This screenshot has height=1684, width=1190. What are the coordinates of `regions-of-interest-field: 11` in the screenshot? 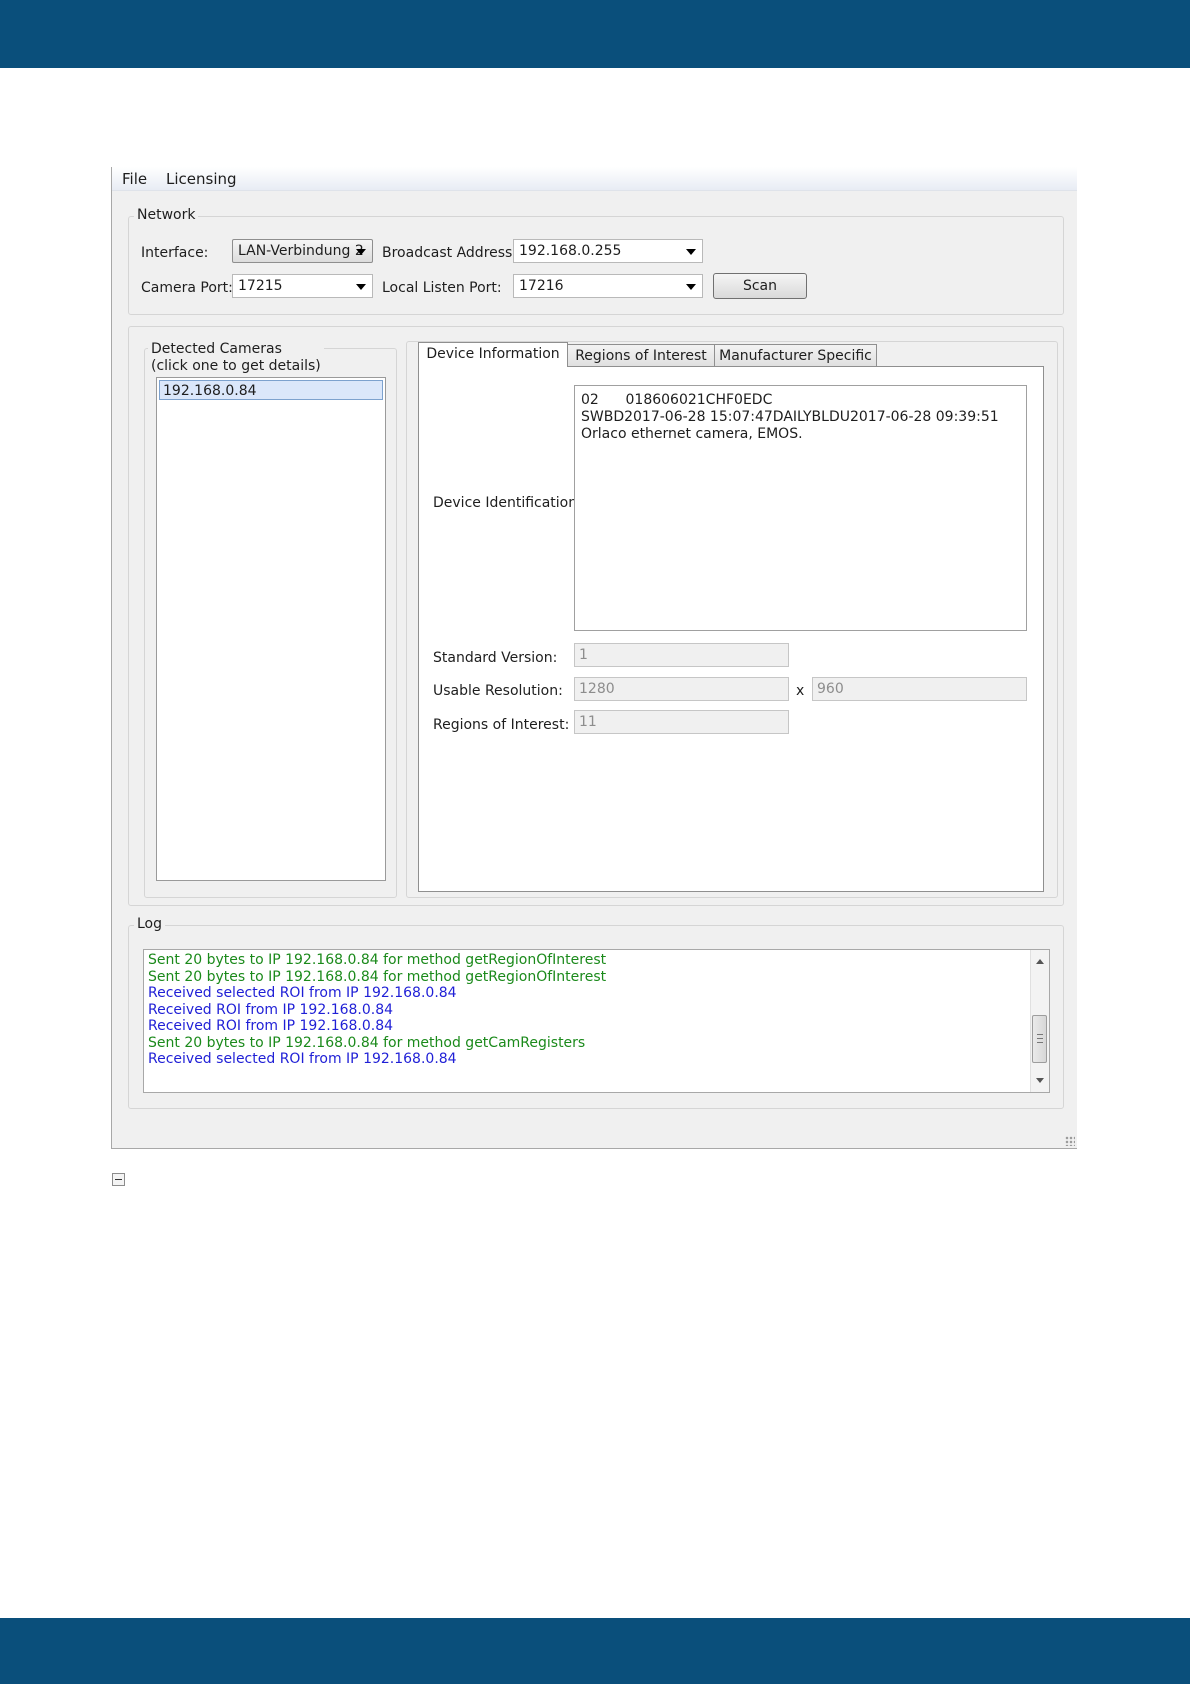 It's located at (681, 722).